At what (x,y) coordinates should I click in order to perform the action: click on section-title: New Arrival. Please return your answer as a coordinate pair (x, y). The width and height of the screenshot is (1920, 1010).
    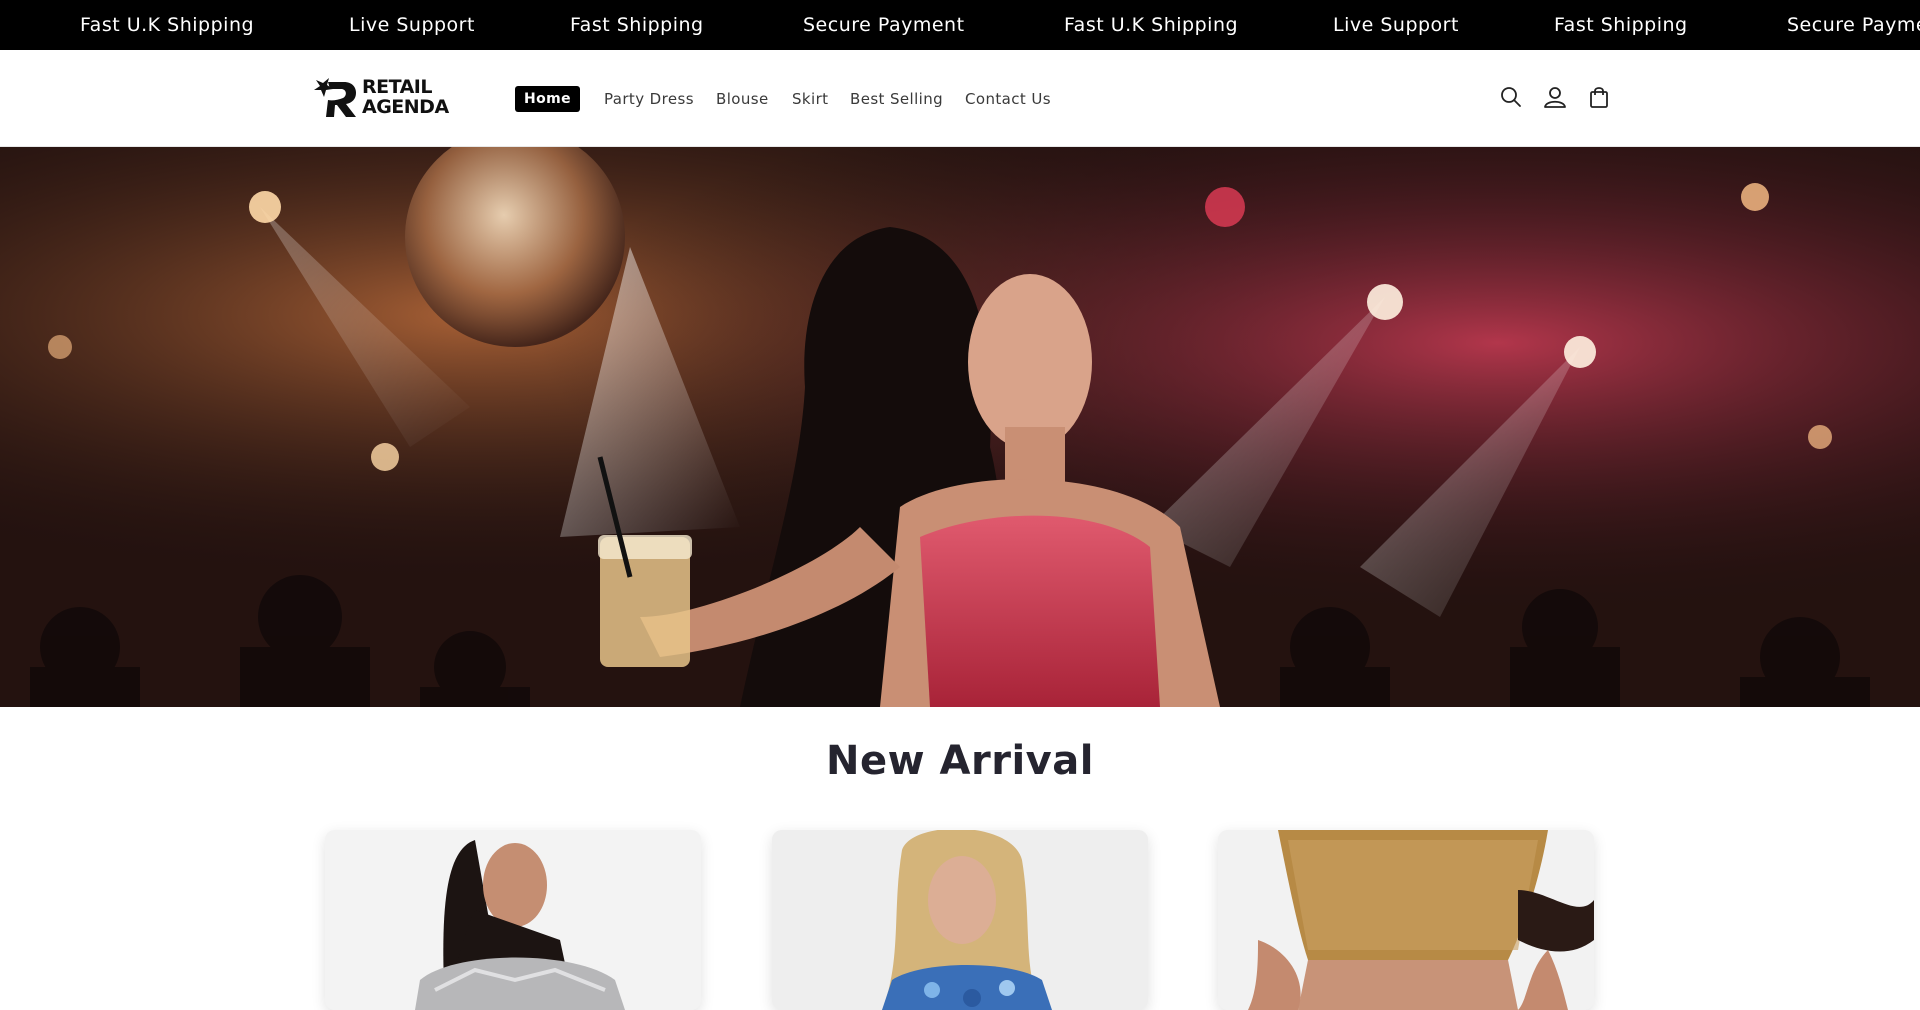
    Looking at the image, I should click on (960, 761).